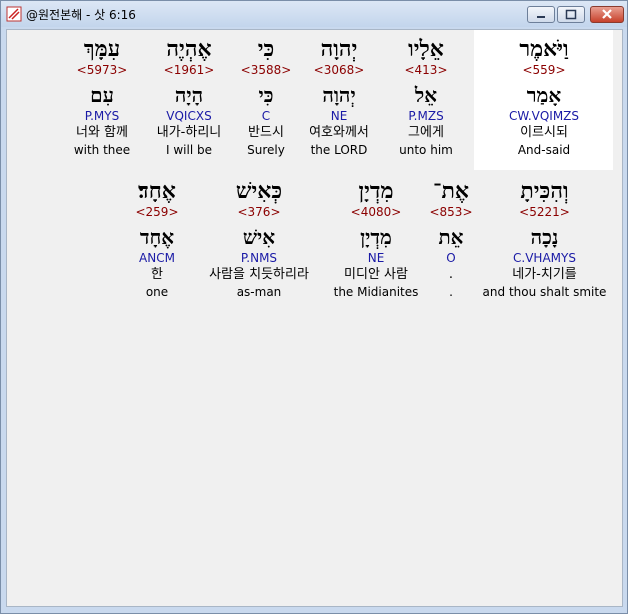  Describe the element at coordinates (189, 132) in the screenshot. I see `korean-gloss: 내가-하리니` at that location.